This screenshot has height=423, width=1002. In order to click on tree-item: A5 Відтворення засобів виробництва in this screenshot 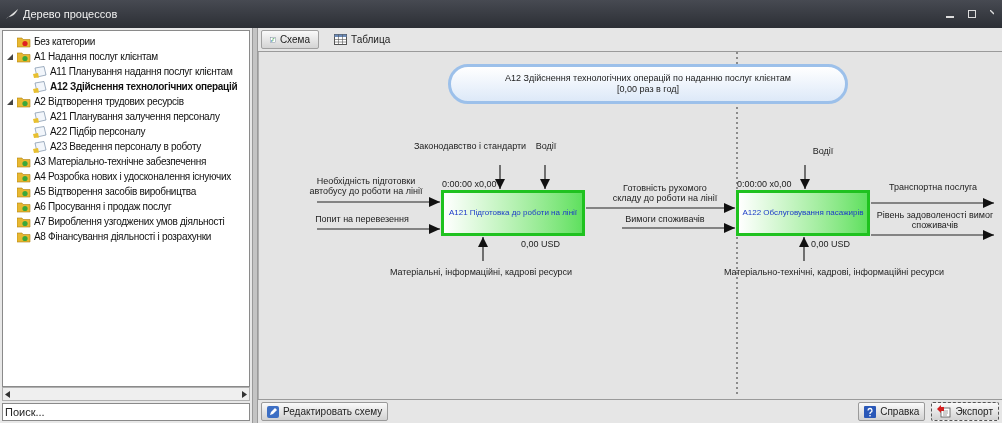, I will do `click(115, 191)`.